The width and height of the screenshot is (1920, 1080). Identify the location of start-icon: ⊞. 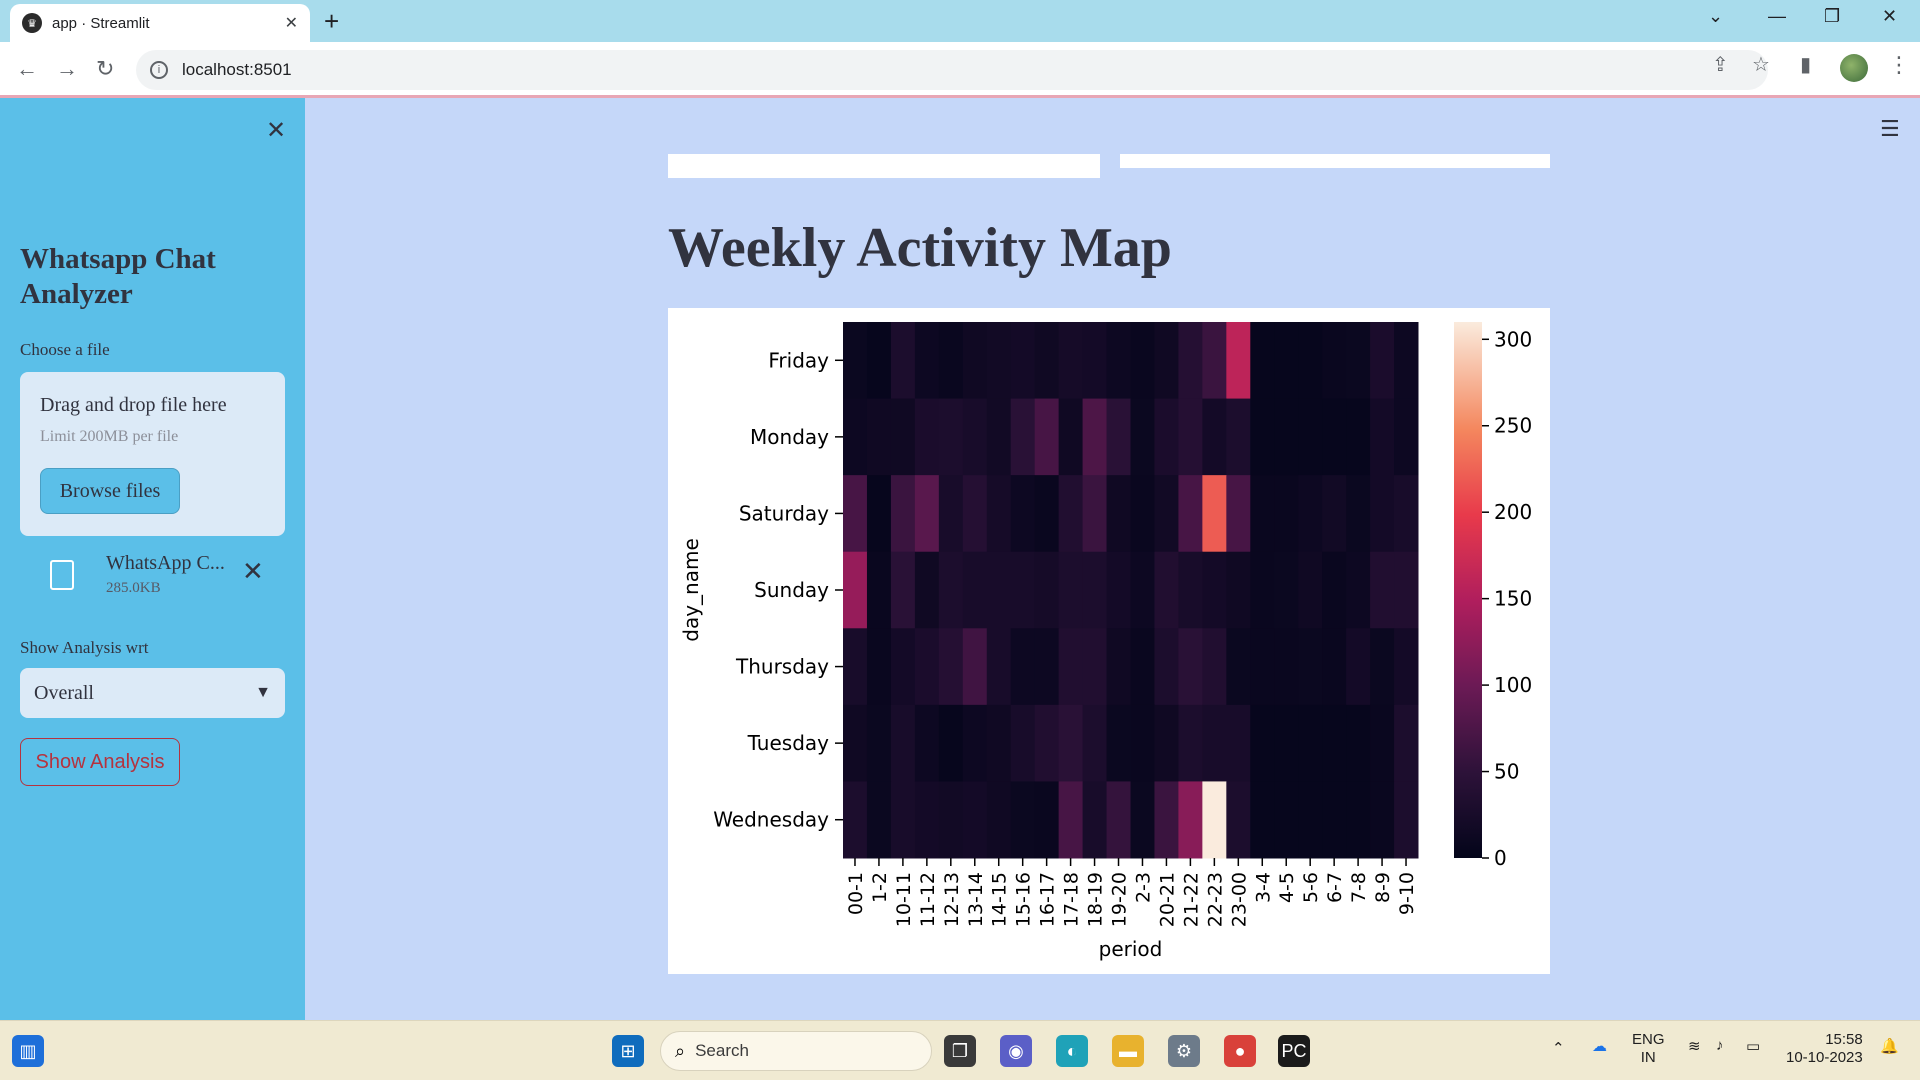
(628, 1051).